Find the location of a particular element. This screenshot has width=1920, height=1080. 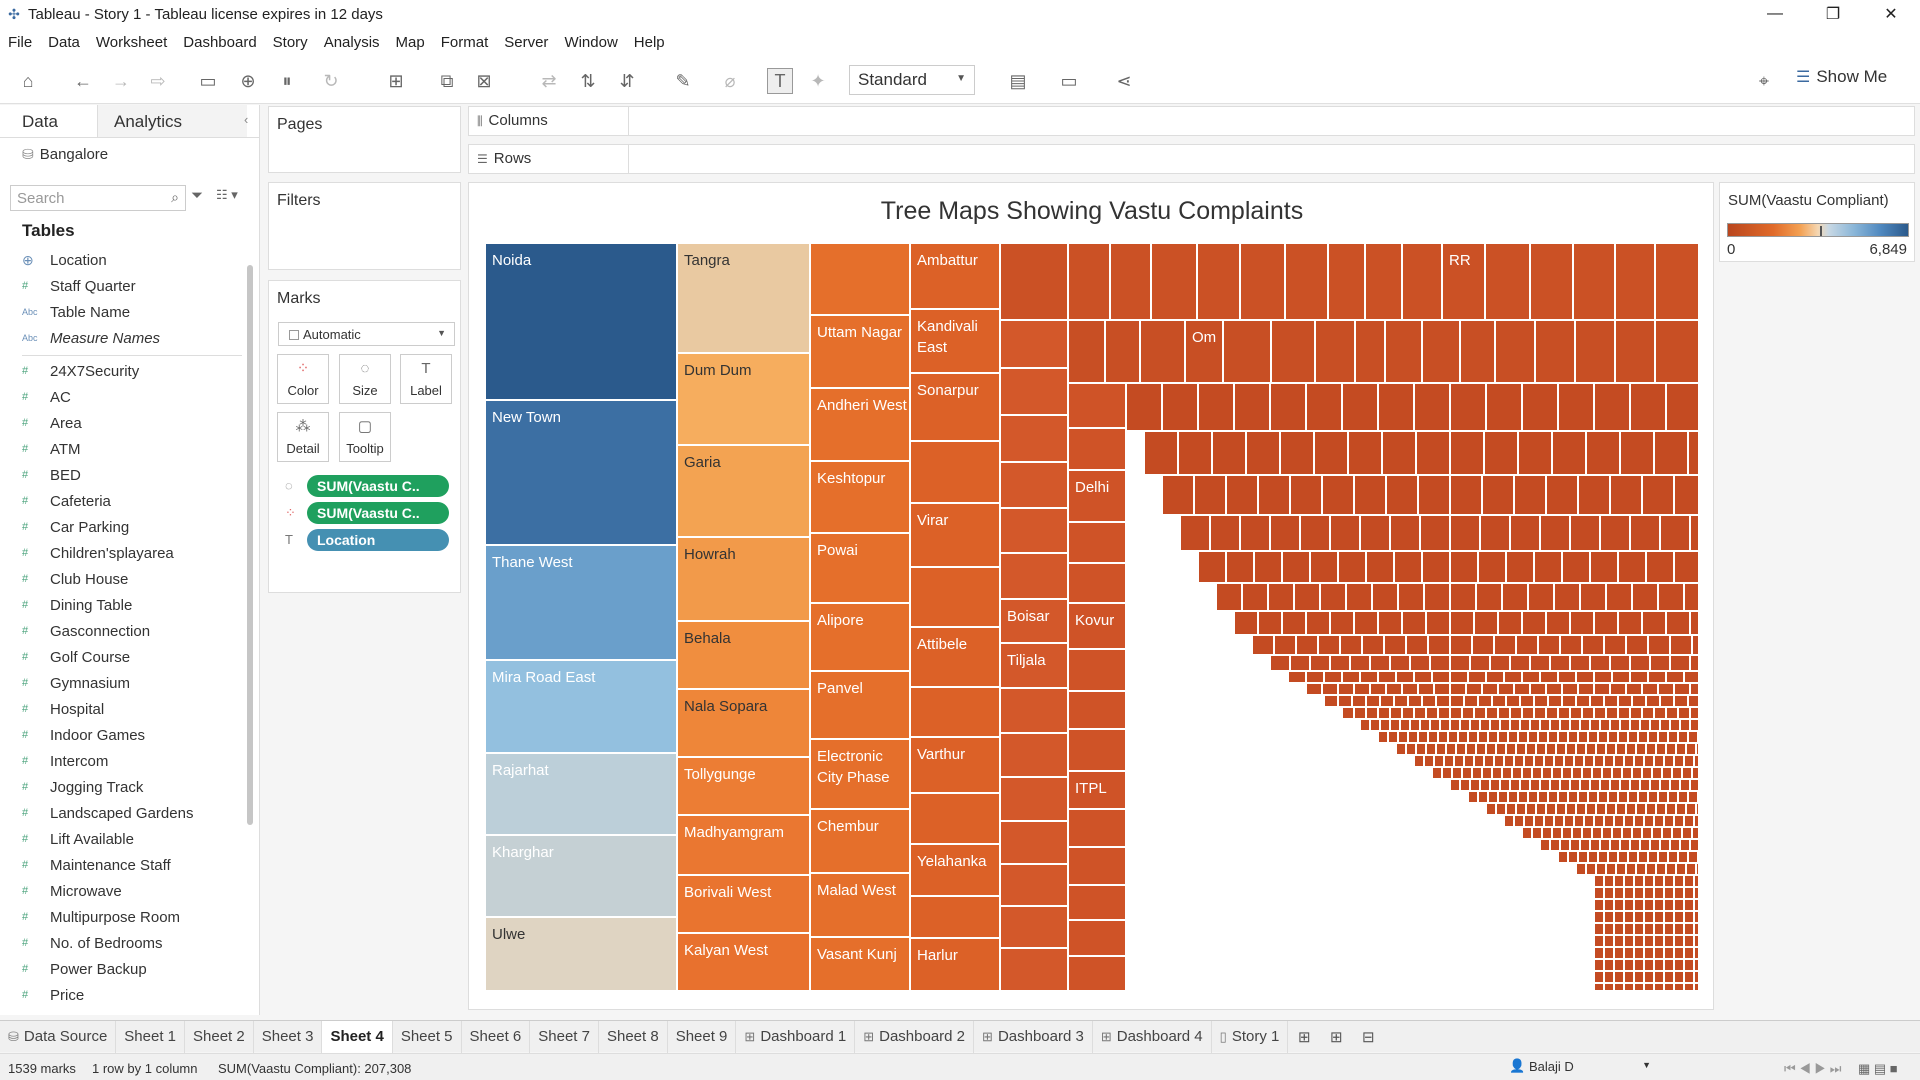

new-datasource-icon: ⊕ is located at coordinates (248, 81).